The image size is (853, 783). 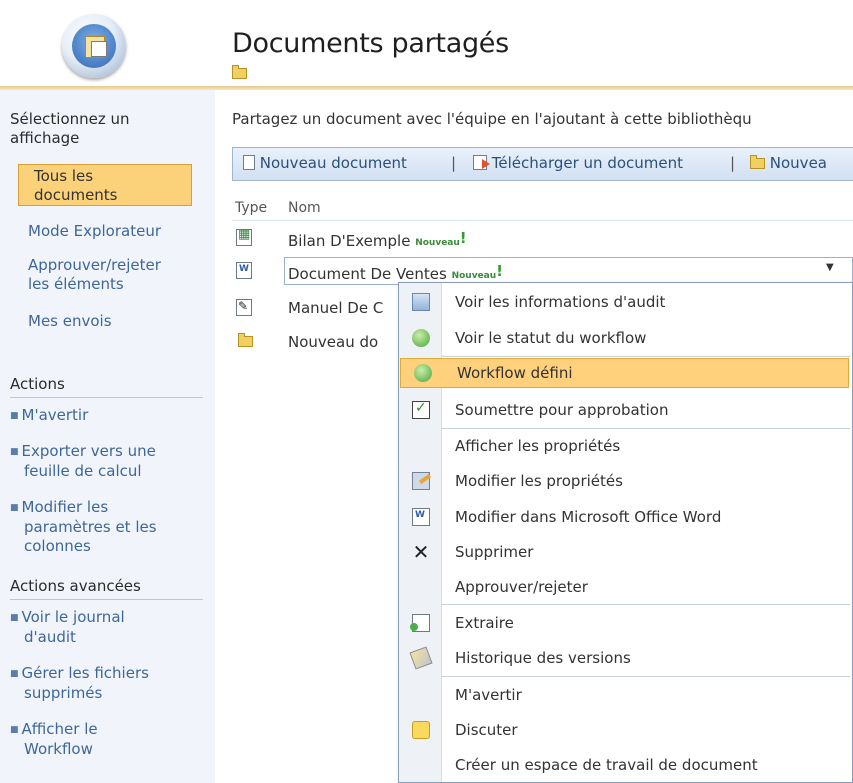 What do you see at coordinates (244, 270) in the screenshot?
I see `word-file-icon` at bounding box center [244, 270].